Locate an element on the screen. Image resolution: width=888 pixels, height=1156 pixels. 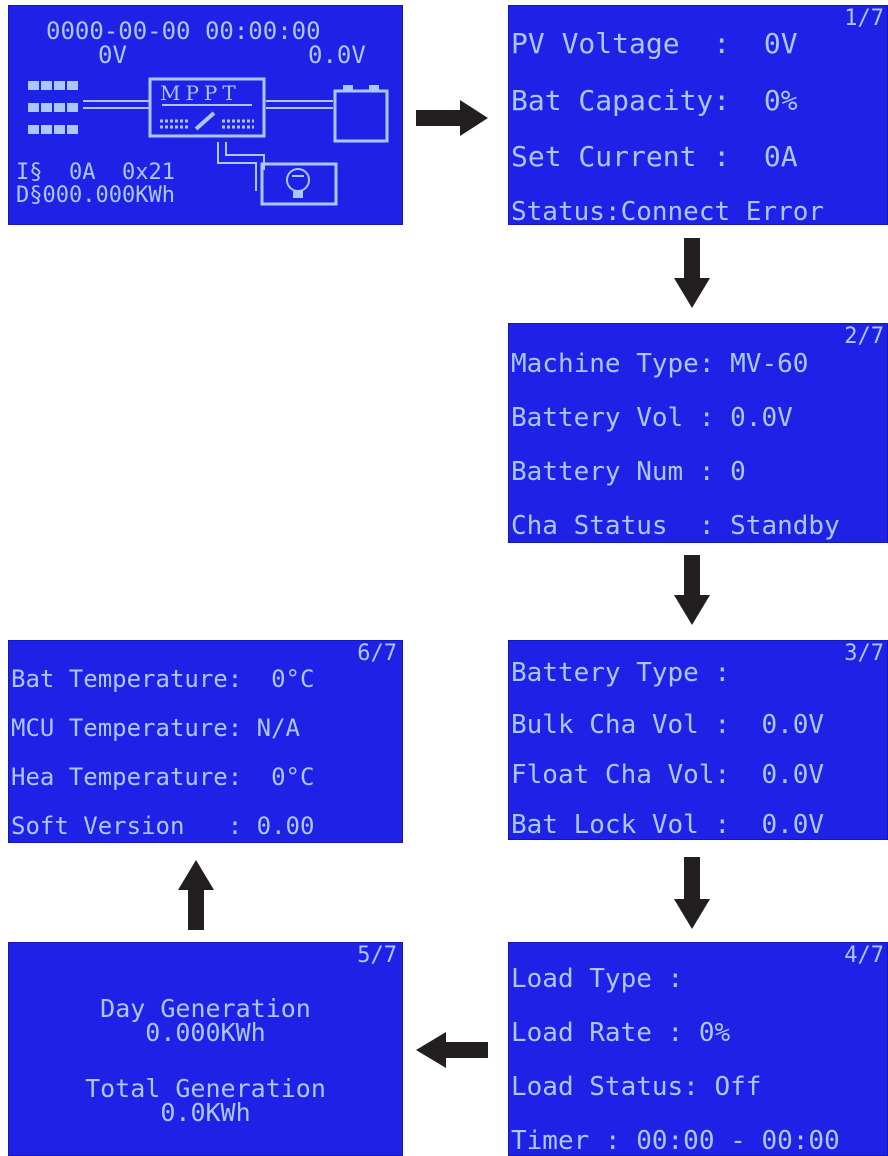
bulk-charge-vol-line: Bulk Cha Vol : 0.0V is located at coordinates (668, 725).